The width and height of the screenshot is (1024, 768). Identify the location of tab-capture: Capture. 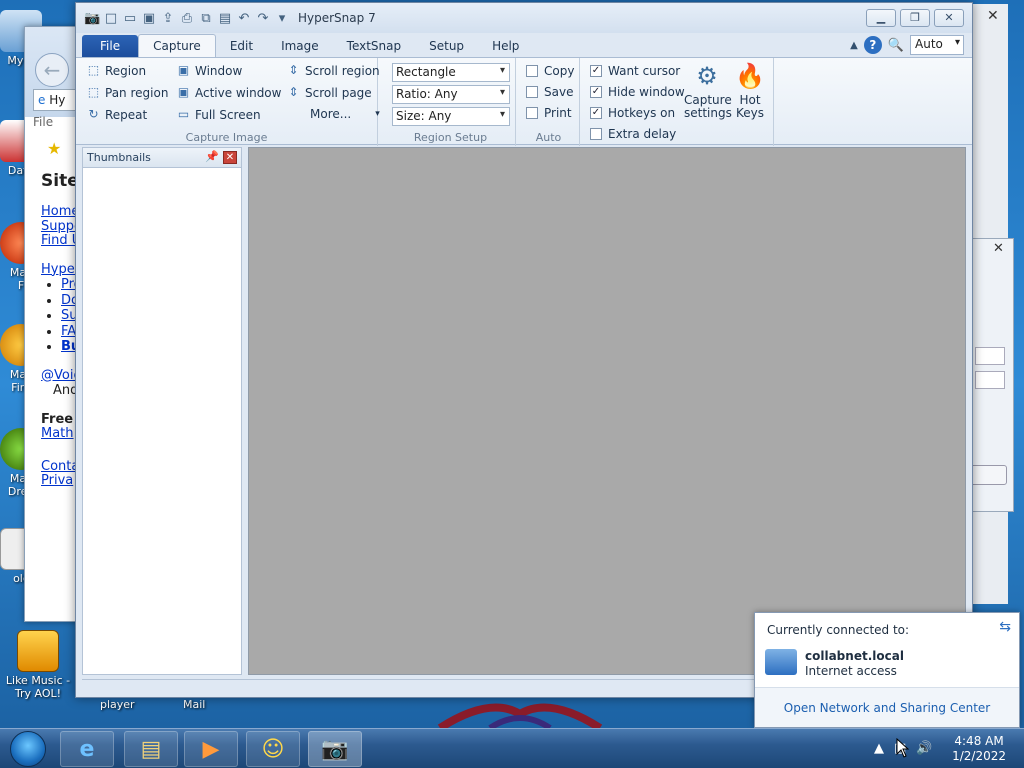
(177, 45).